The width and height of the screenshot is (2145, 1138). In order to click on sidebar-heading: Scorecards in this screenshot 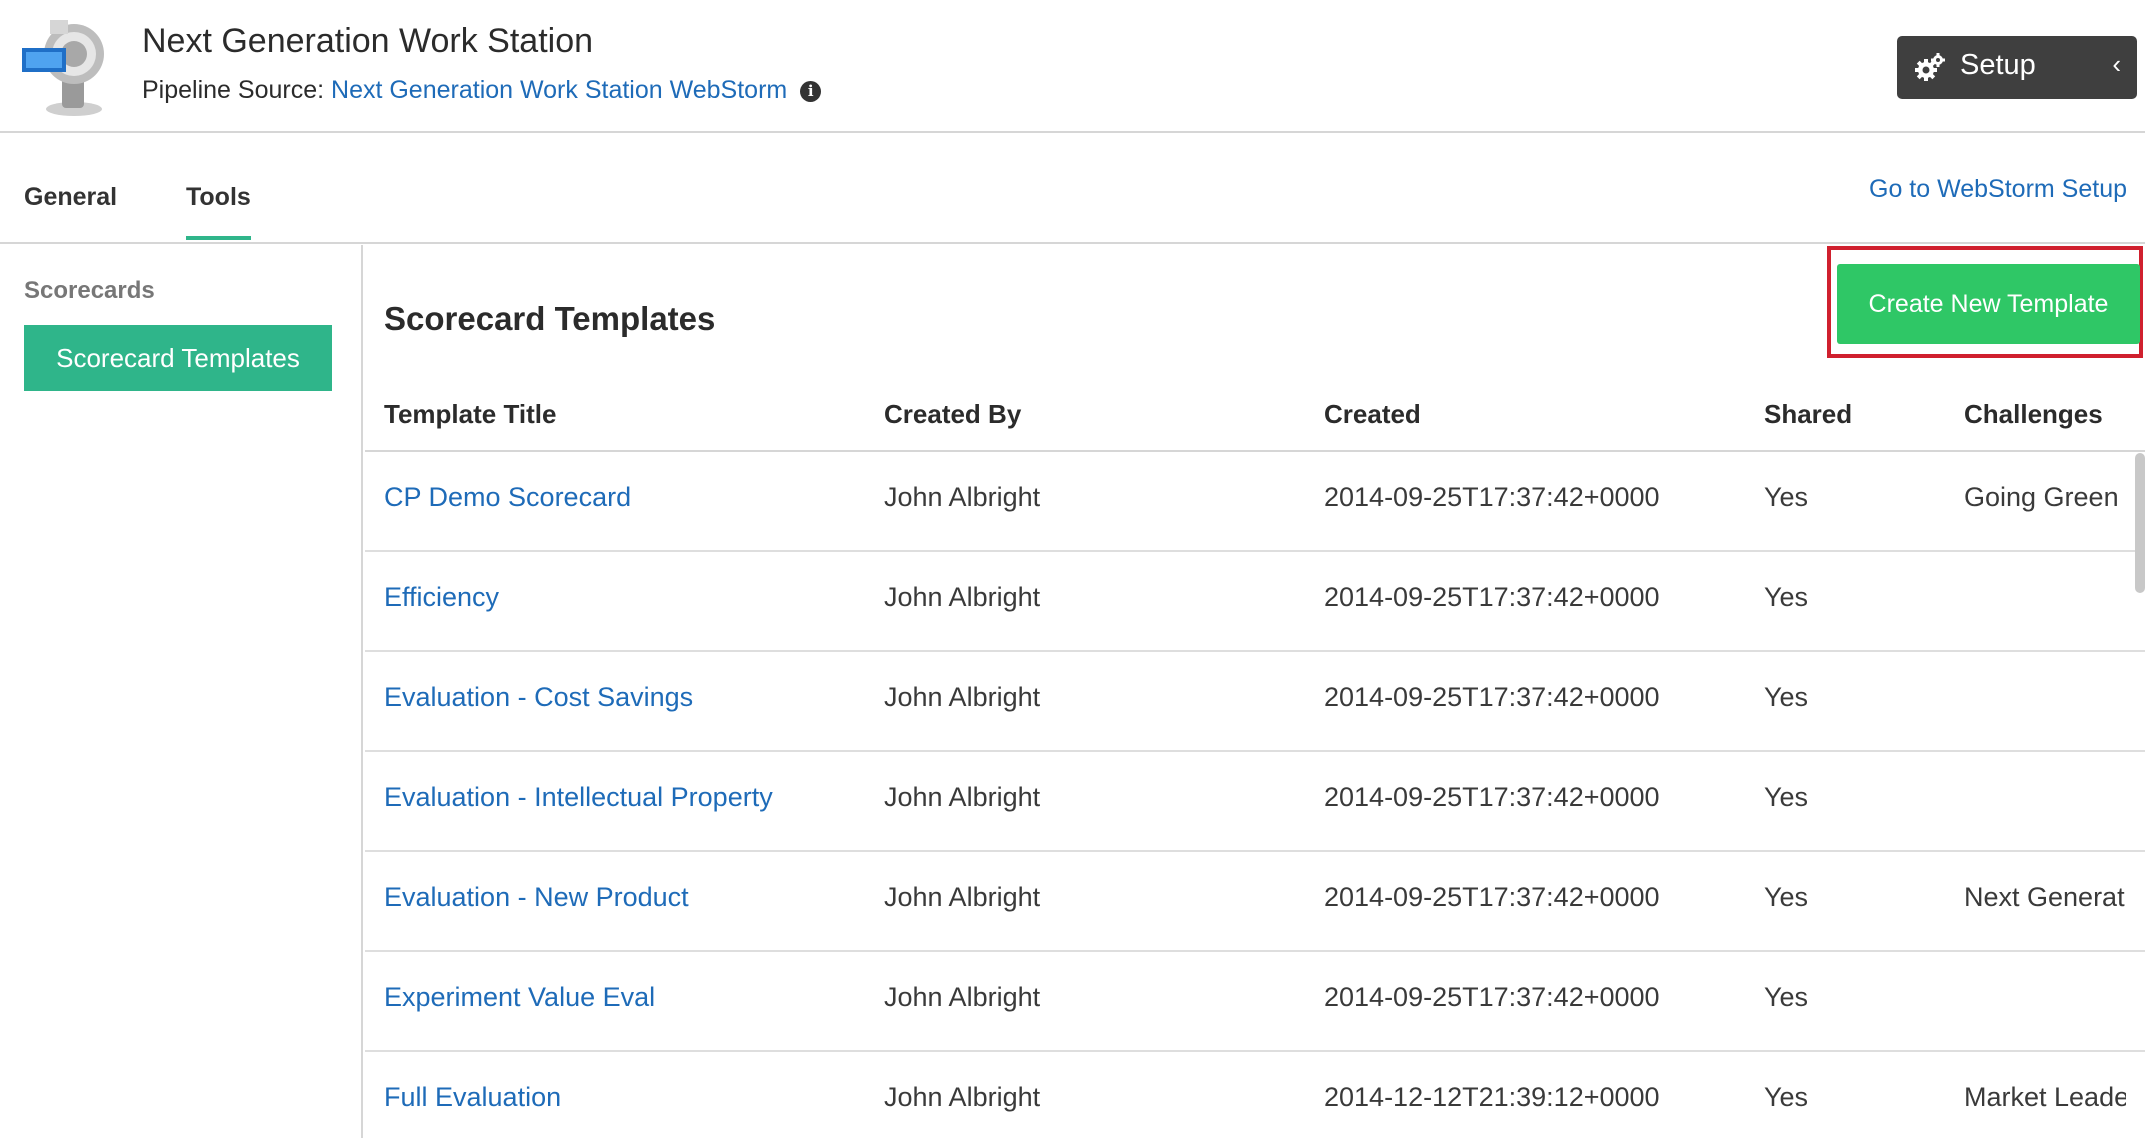, I will do `click(89, 290)`.